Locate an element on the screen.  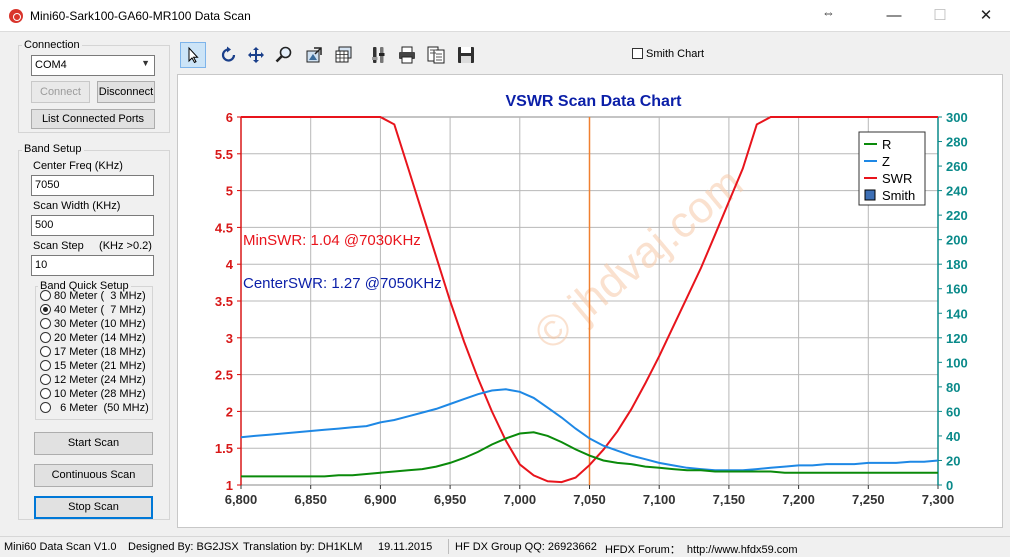
y-left-tick-label: 2 is located at coordinates (229, 411).